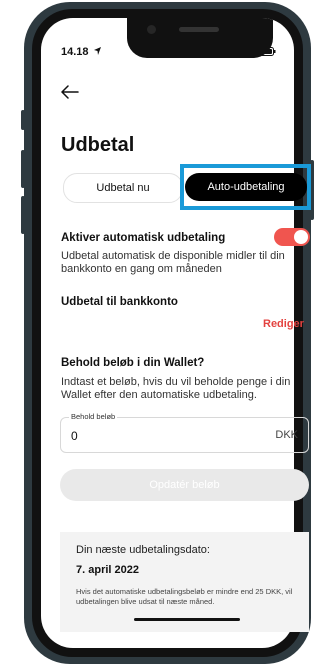  Describe the element at coordinates (143, 238) in the screenshot. I see `auto-payout-label: Aktiver automatisk udbetaling` at that location.